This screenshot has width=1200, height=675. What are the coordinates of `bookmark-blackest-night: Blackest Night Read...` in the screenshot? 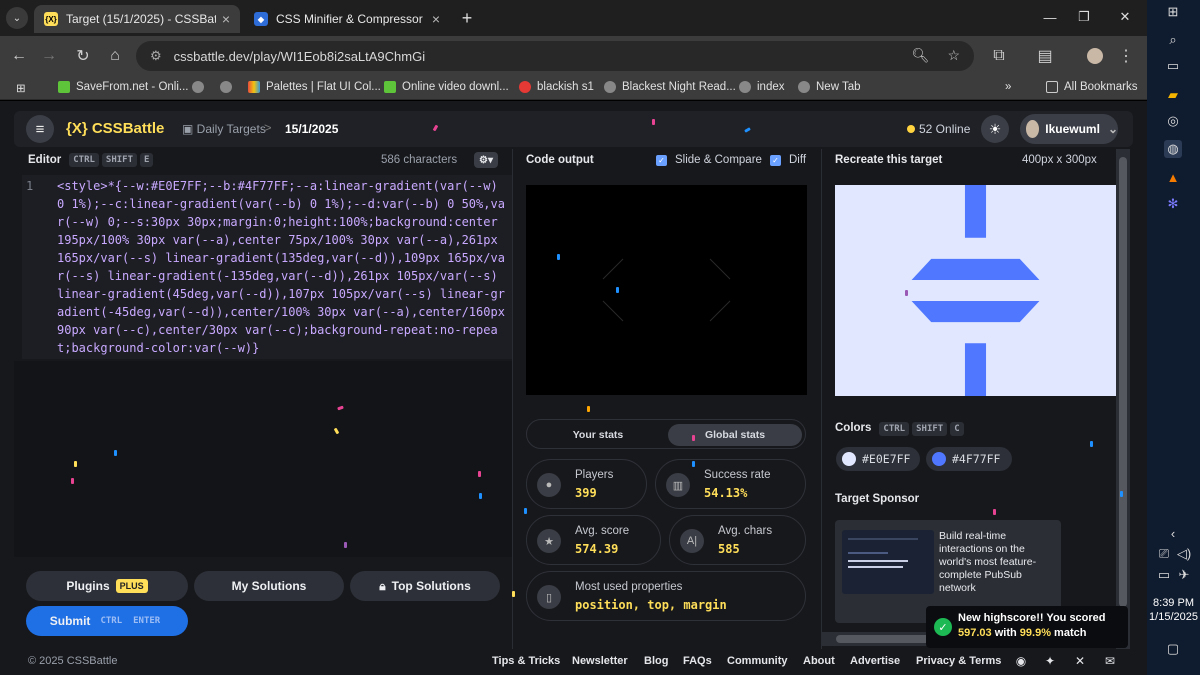 It's located at (670, 87).